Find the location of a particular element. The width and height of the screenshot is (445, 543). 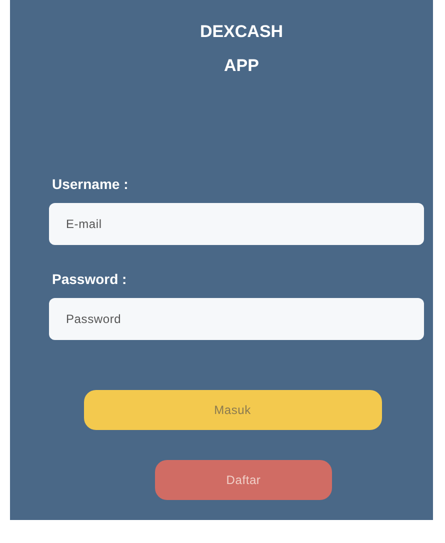

app-title: DEXCASH is located at coordinates (241, 32).